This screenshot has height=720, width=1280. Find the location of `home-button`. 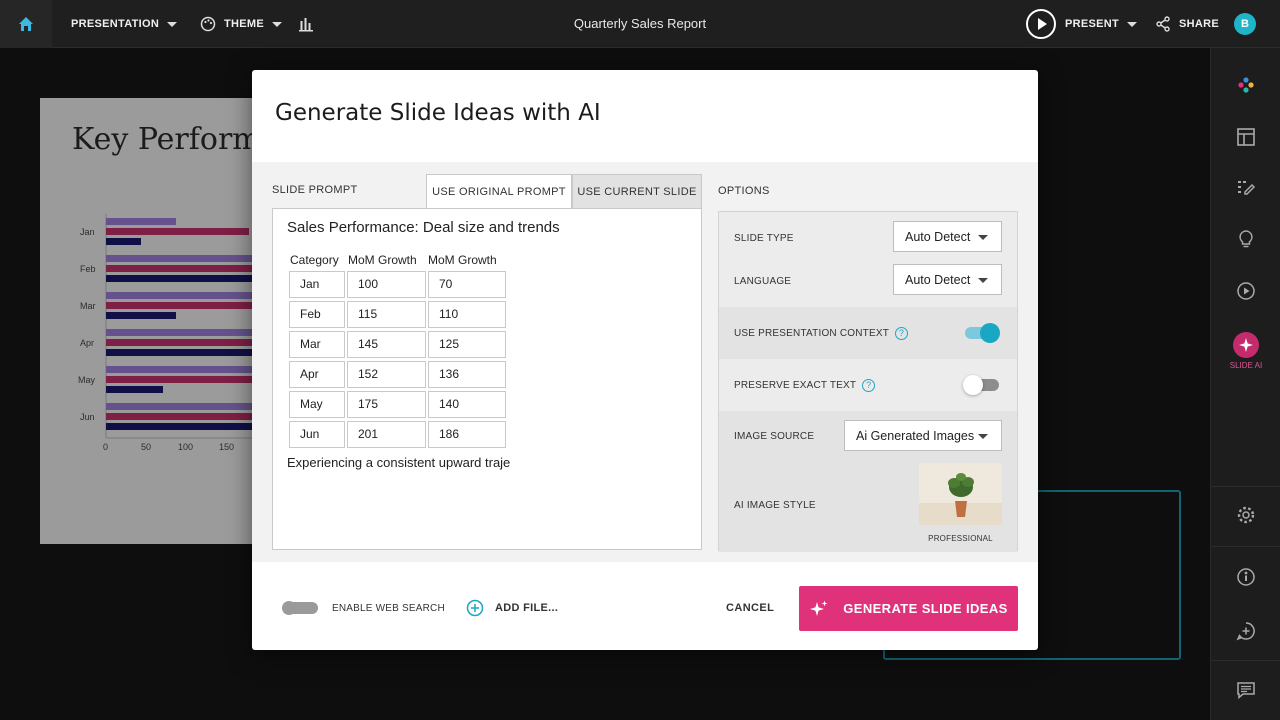

home-button is located at coordinates (26, 24).